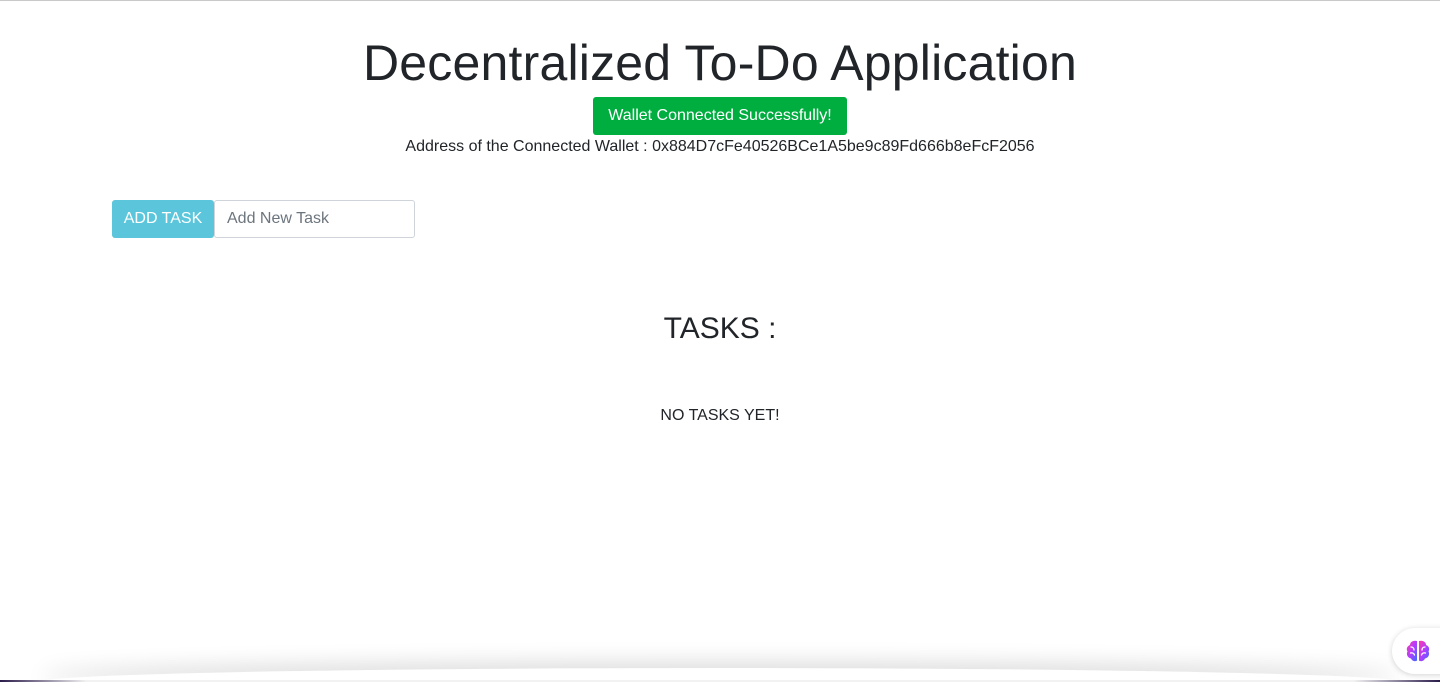 The width and height of the screenshot is (1440, 682). What do you see at coordinates (720, 116) in the screenshot?
I see `wallet-status-badge: Wallet Connected Successfully!` at bounding box center [720, 116].